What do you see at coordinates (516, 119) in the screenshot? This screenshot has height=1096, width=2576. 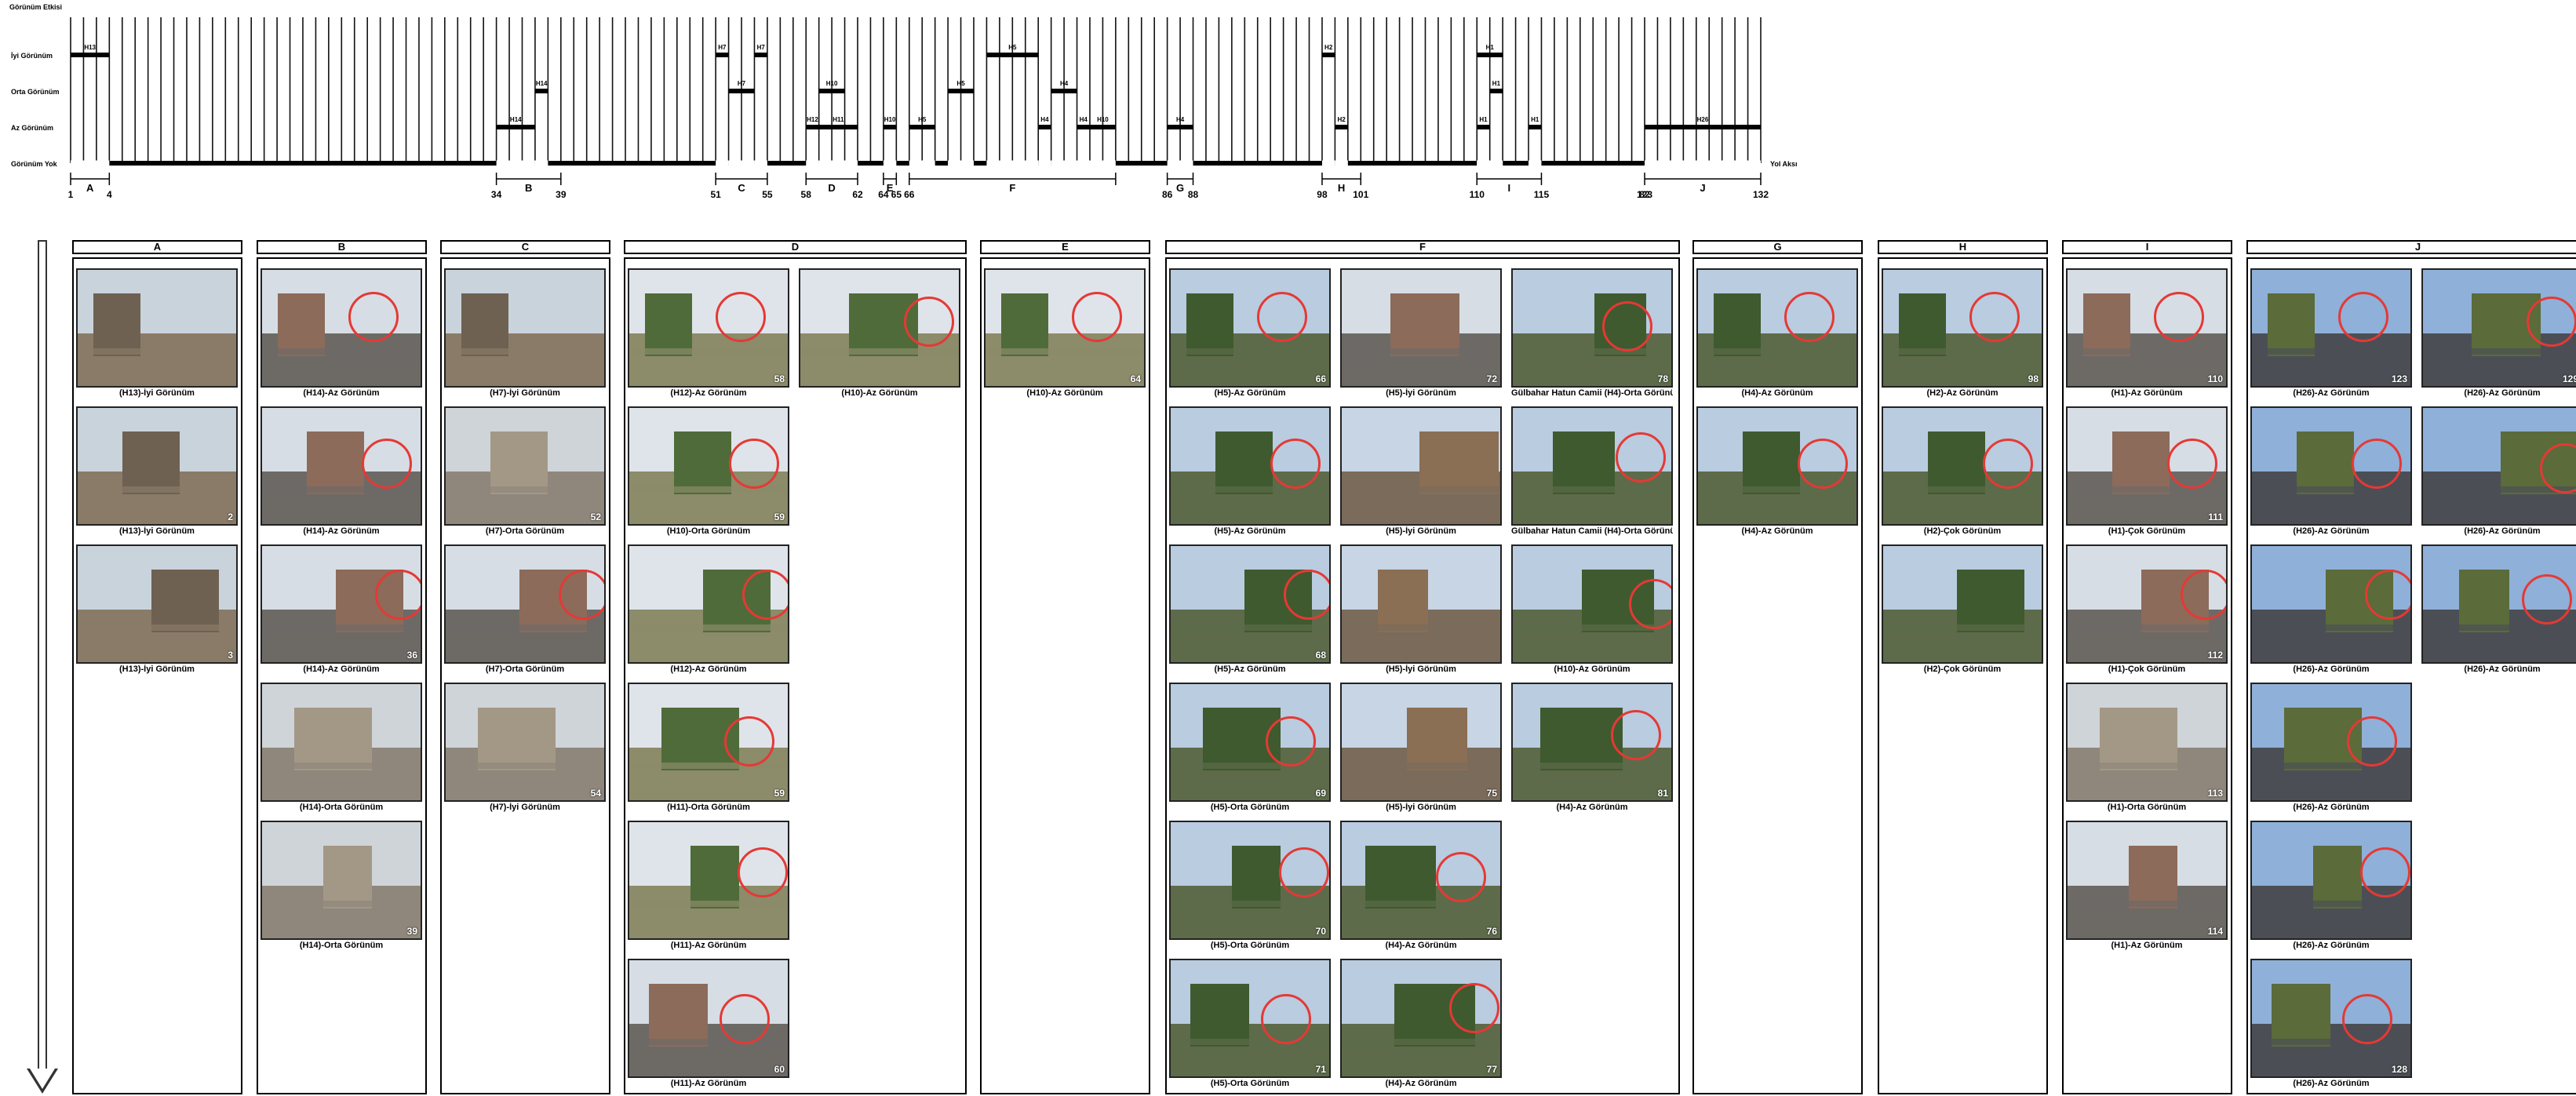 I see `segment-tag: H14` at bounding box center [516, 119].